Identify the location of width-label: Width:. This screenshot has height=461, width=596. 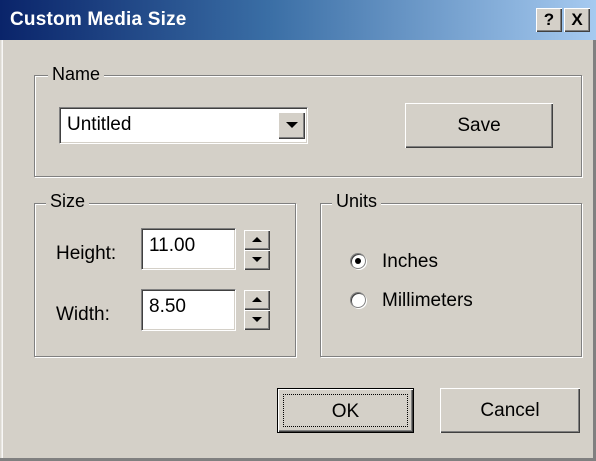
(83, 314).